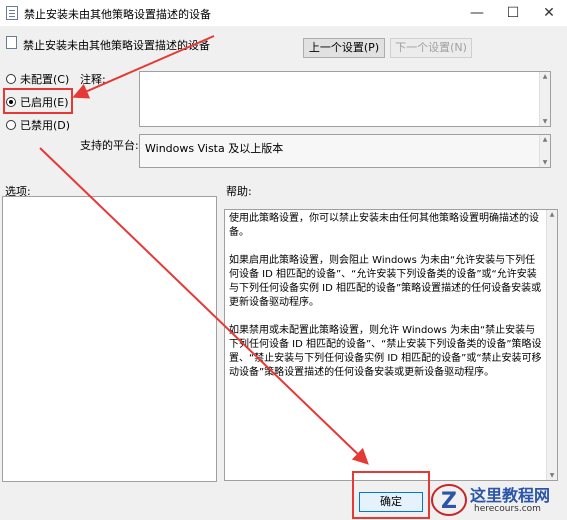 This screenshot has width=567, height=520. Describe the element at coordinates (510, 495) in the screenshot. I see `watermark-name: 这里教程网` at that location.